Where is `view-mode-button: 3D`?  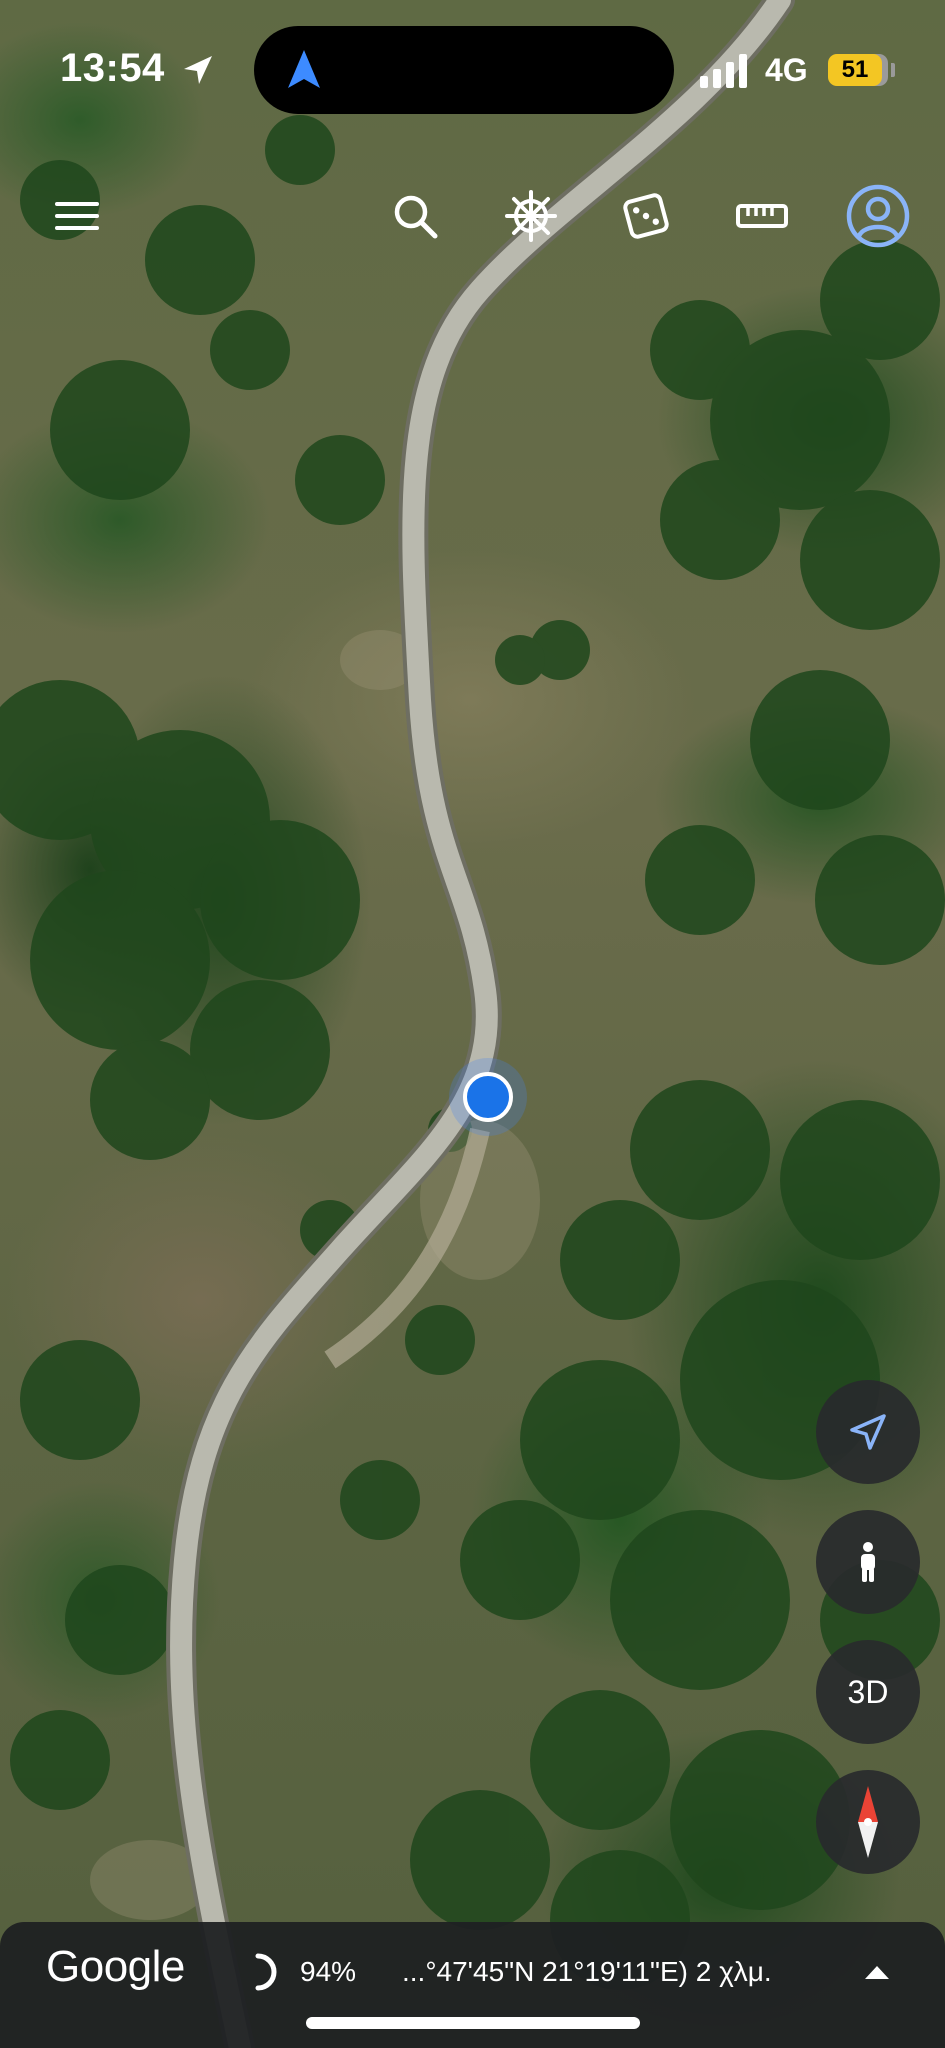
view-mode-button: 3D is located at coordinates (868, 1692).